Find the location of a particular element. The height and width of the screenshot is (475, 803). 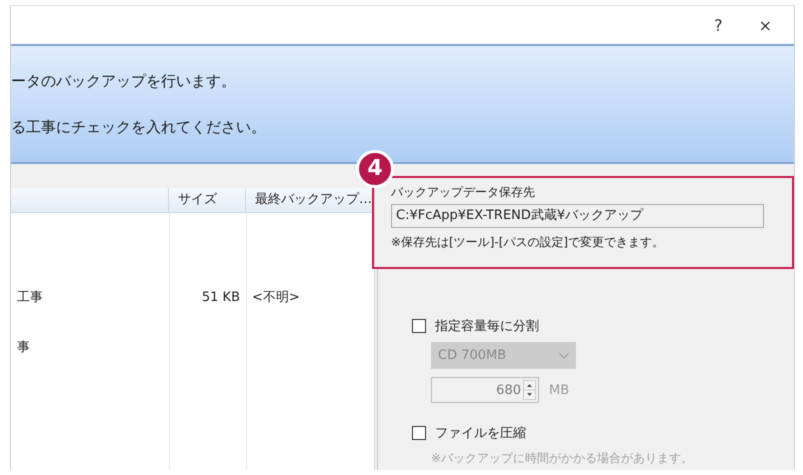

table-cell: 事 is located at coordinates (23, 347).